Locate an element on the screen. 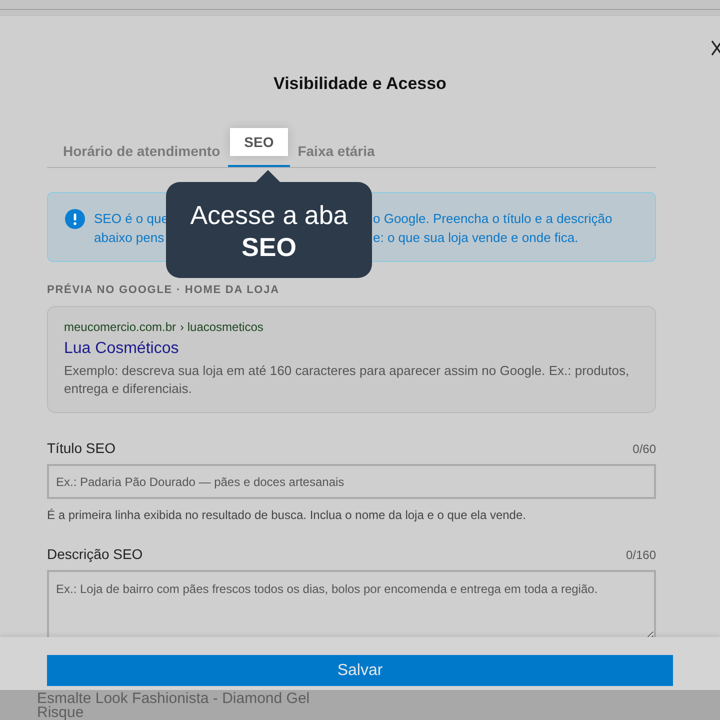  section-heading: PRÉVIA NO GOOGLE · HOME DA LOJA is located at coordinates (163, 290).